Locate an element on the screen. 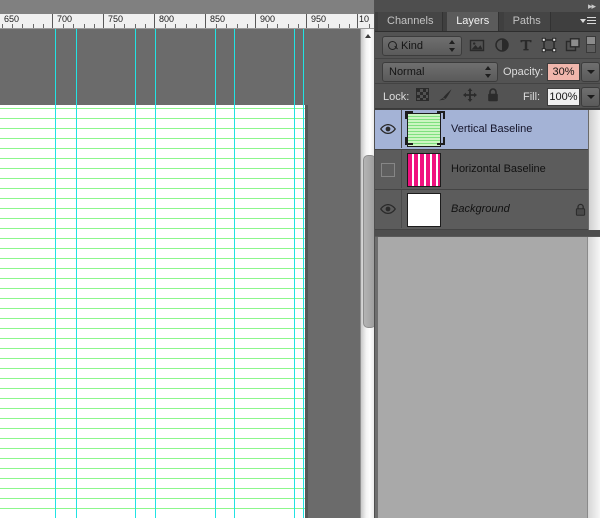  layer-row: Vertical Baseline is located at coordinates (487, 130).